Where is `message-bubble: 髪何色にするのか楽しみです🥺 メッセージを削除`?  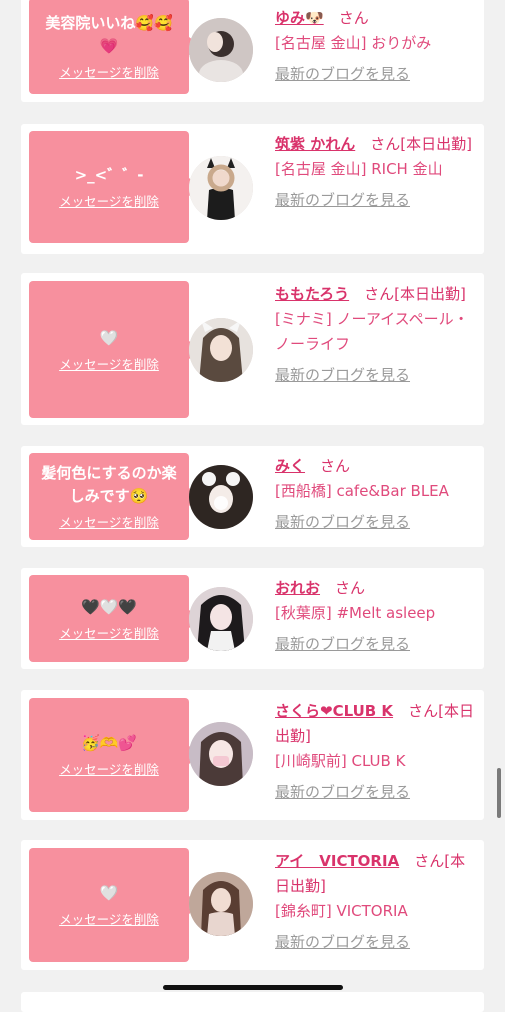
message-bubble: 髪何色にするのか楽しみです🥺 メッセージを削除 is located at coordinates (115, 496).